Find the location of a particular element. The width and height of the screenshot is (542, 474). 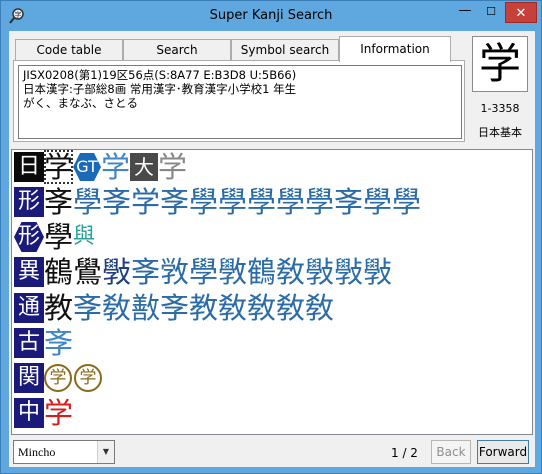

variant-row: 異鶴鷽斅斈敩學斆鶴敎斅斅斅 is located at coordinates (203, 272).